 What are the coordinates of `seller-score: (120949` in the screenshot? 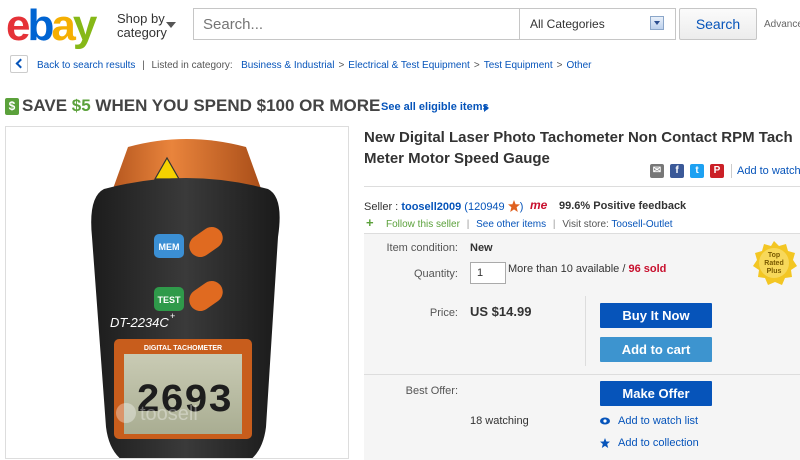 It's located at (484, 207).